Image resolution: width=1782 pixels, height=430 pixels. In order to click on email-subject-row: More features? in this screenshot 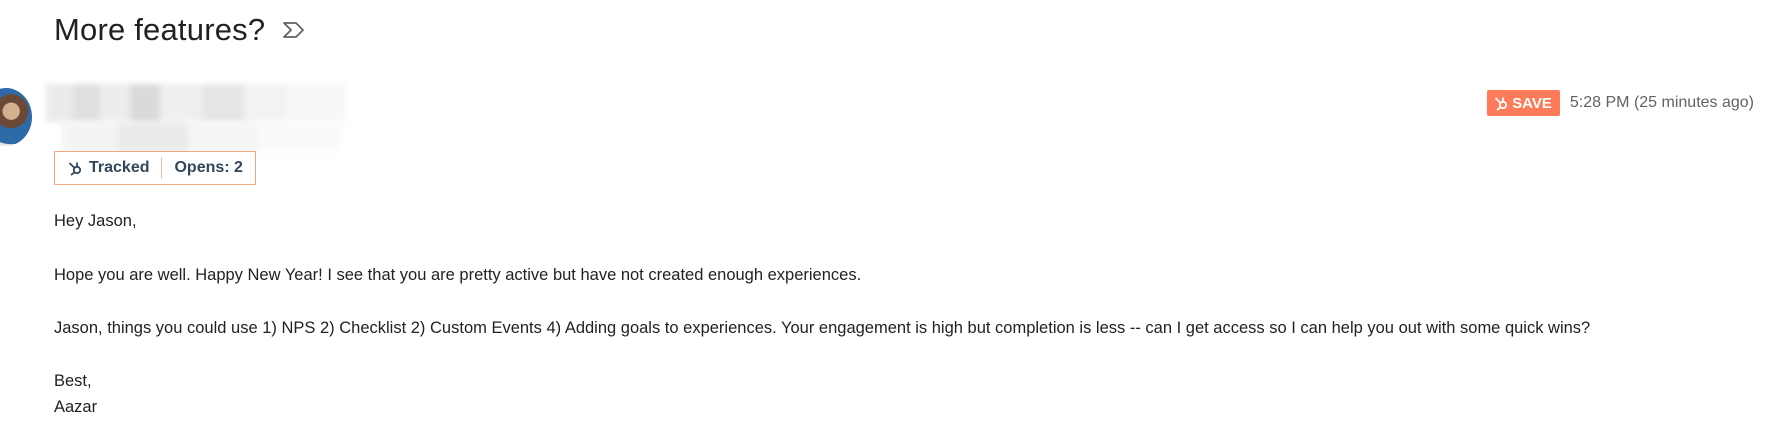, I will do `click(180, 30)`.